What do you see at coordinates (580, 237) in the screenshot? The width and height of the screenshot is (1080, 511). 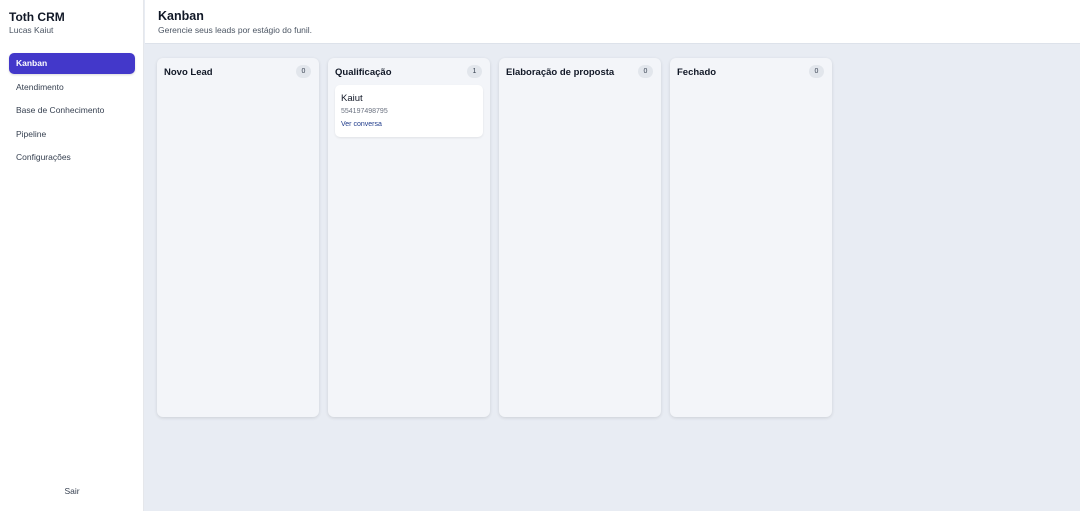 I see `kanban-column-elaboracao-de-proposta: Elaboração de proposta 0` at bounding box center [580, 237].